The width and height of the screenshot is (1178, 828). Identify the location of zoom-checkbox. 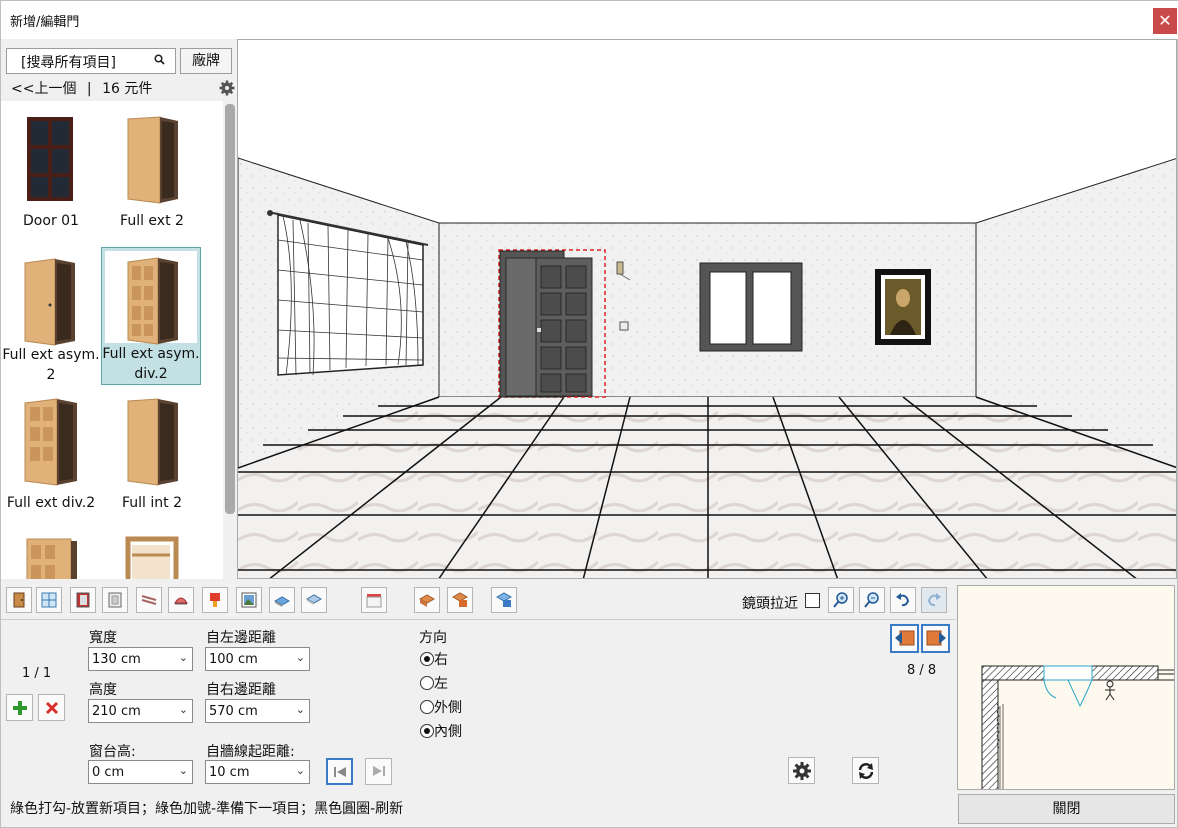
(812, 600).